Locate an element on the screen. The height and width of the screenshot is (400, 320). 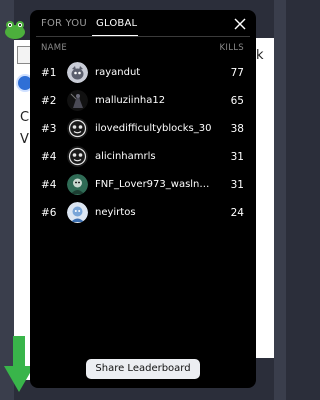
background-right-strip is located at coordinates (280, 200).